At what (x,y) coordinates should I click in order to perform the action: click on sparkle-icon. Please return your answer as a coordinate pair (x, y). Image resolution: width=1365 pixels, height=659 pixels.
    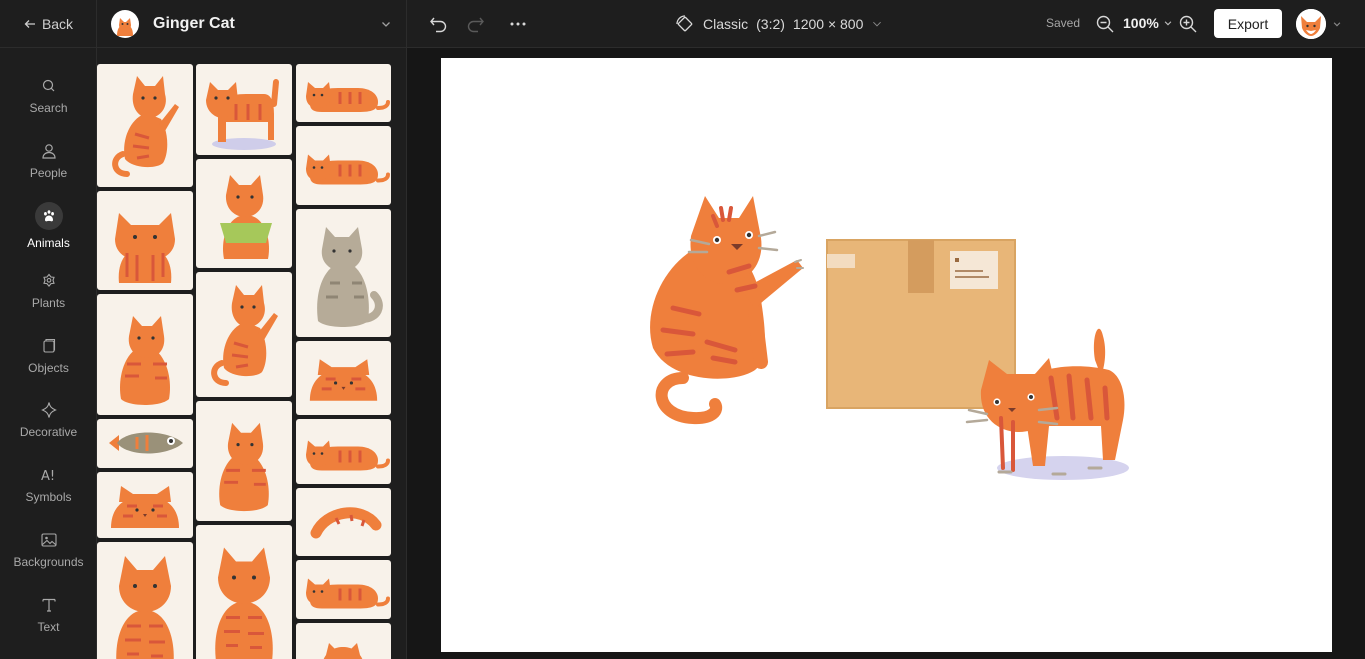
    Looking at the image, I should click on (48, 410).